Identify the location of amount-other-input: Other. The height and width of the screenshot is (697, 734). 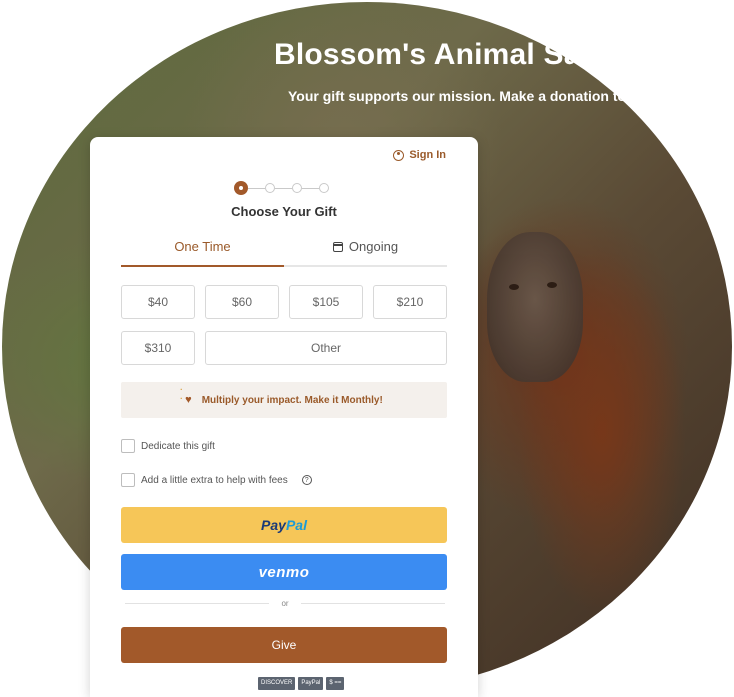
(326, 348).